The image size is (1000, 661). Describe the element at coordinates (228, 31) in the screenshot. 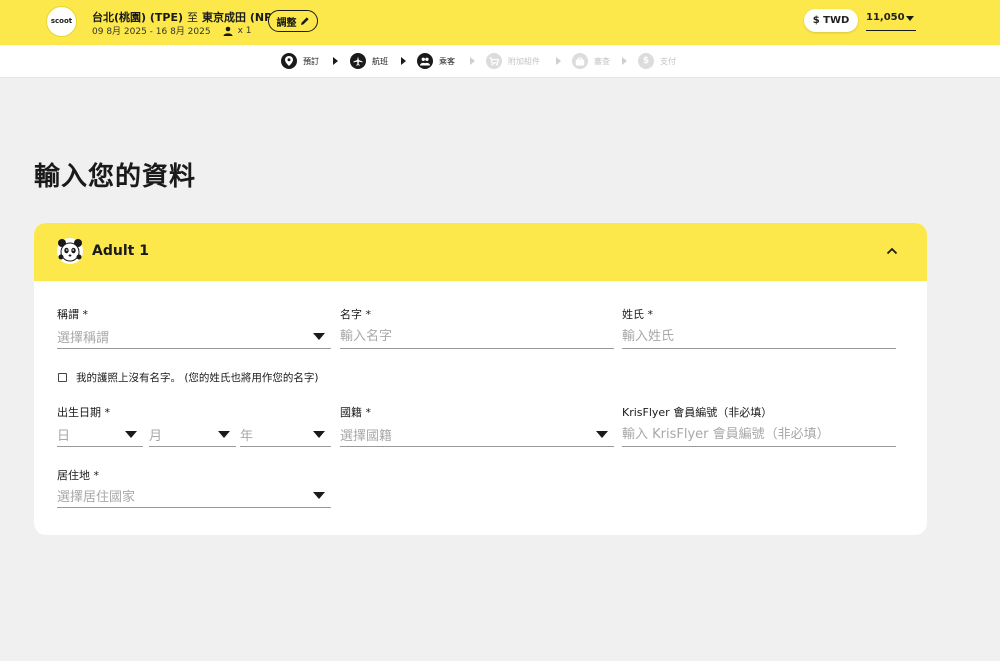

I see `person-icon` at that location.